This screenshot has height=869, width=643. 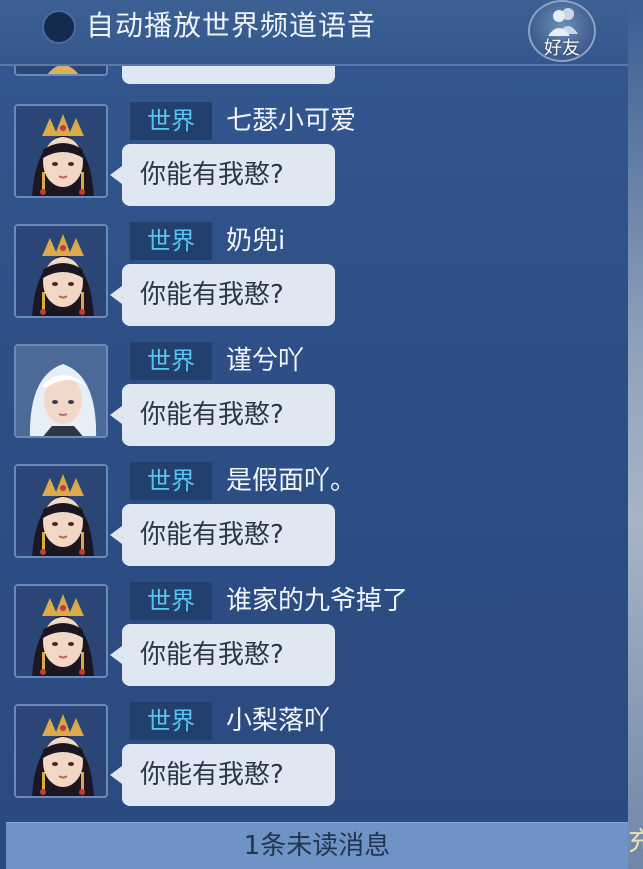 What do you see at coordinates (291, 121) in the screenshot?
I see `sender-name: 七瑟小可爱` at bounding box center [291, 121].